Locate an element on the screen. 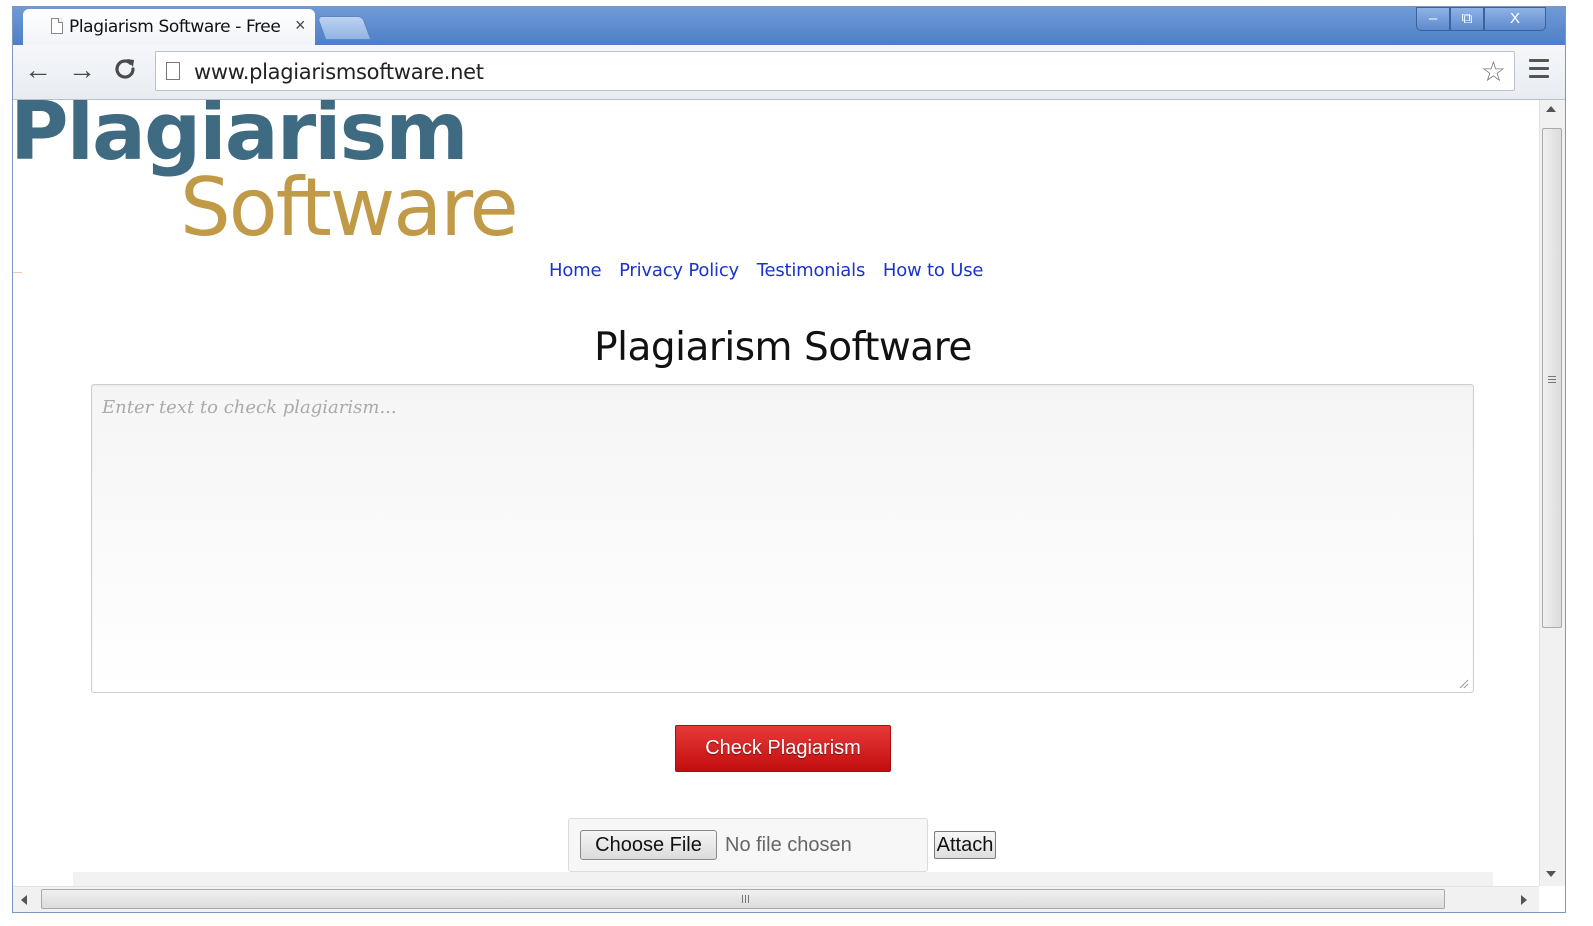 The height and width of the screenshot is (926, 1593). horizontal-scroll-thumb is located at coordinates (743, 899).